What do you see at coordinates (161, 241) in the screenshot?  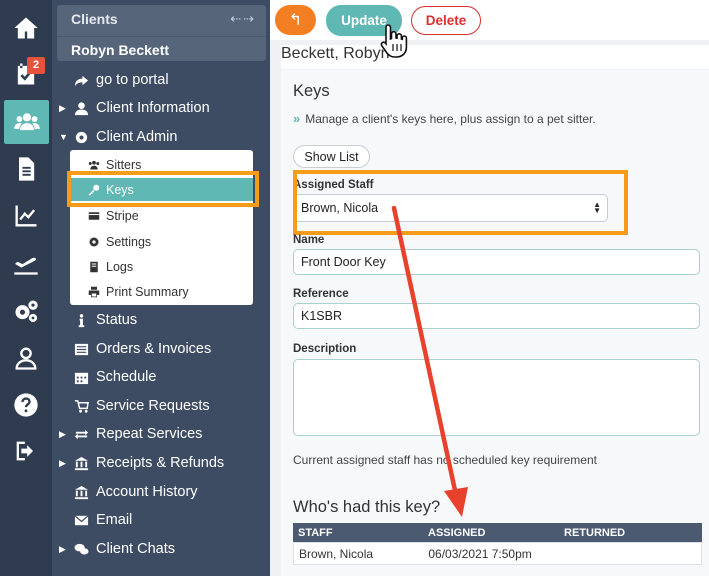 I see `submenu-settings: Settings` at bounding box center [161, 241].